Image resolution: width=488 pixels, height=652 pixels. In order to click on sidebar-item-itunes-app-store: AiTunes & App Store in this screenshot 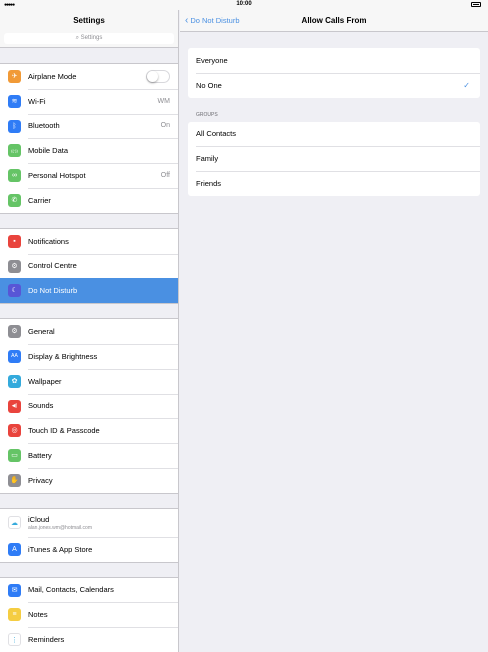, I will do `click(89, 549)`.